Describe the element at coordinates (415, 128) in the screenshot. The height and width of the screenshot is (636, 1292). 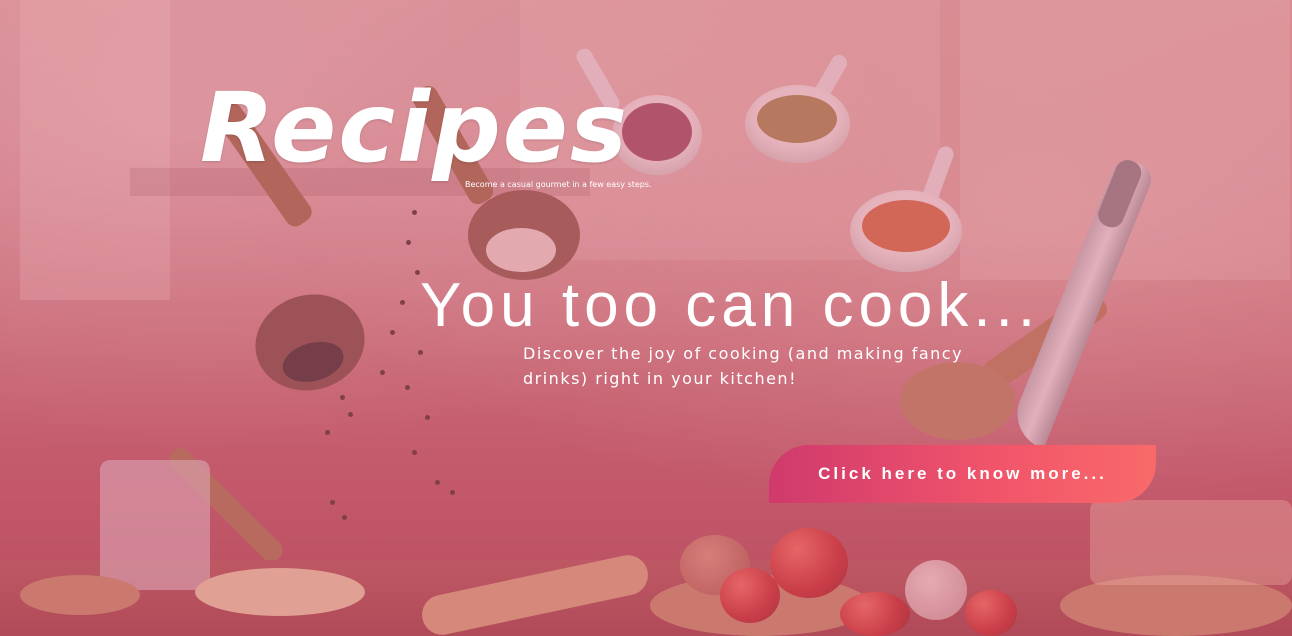
I see `brand-title: Recipes` at that location.